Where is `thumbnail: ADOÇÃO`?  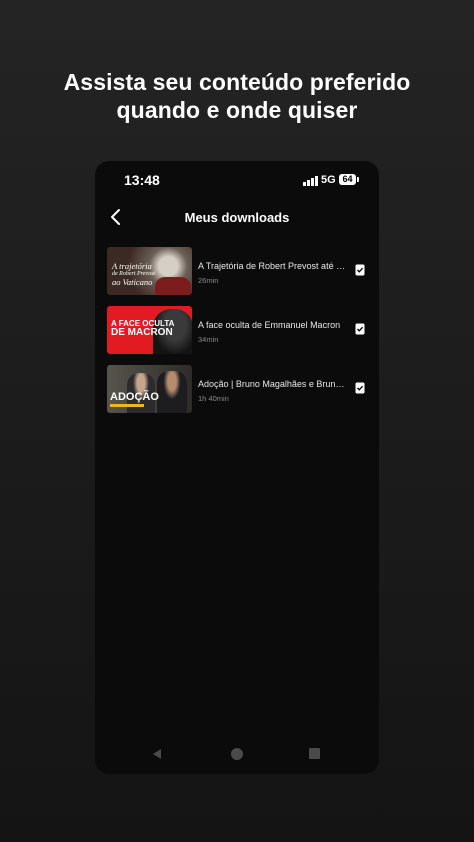 thumbnail: ADOÇÃO is located at coordinates (149, 389).